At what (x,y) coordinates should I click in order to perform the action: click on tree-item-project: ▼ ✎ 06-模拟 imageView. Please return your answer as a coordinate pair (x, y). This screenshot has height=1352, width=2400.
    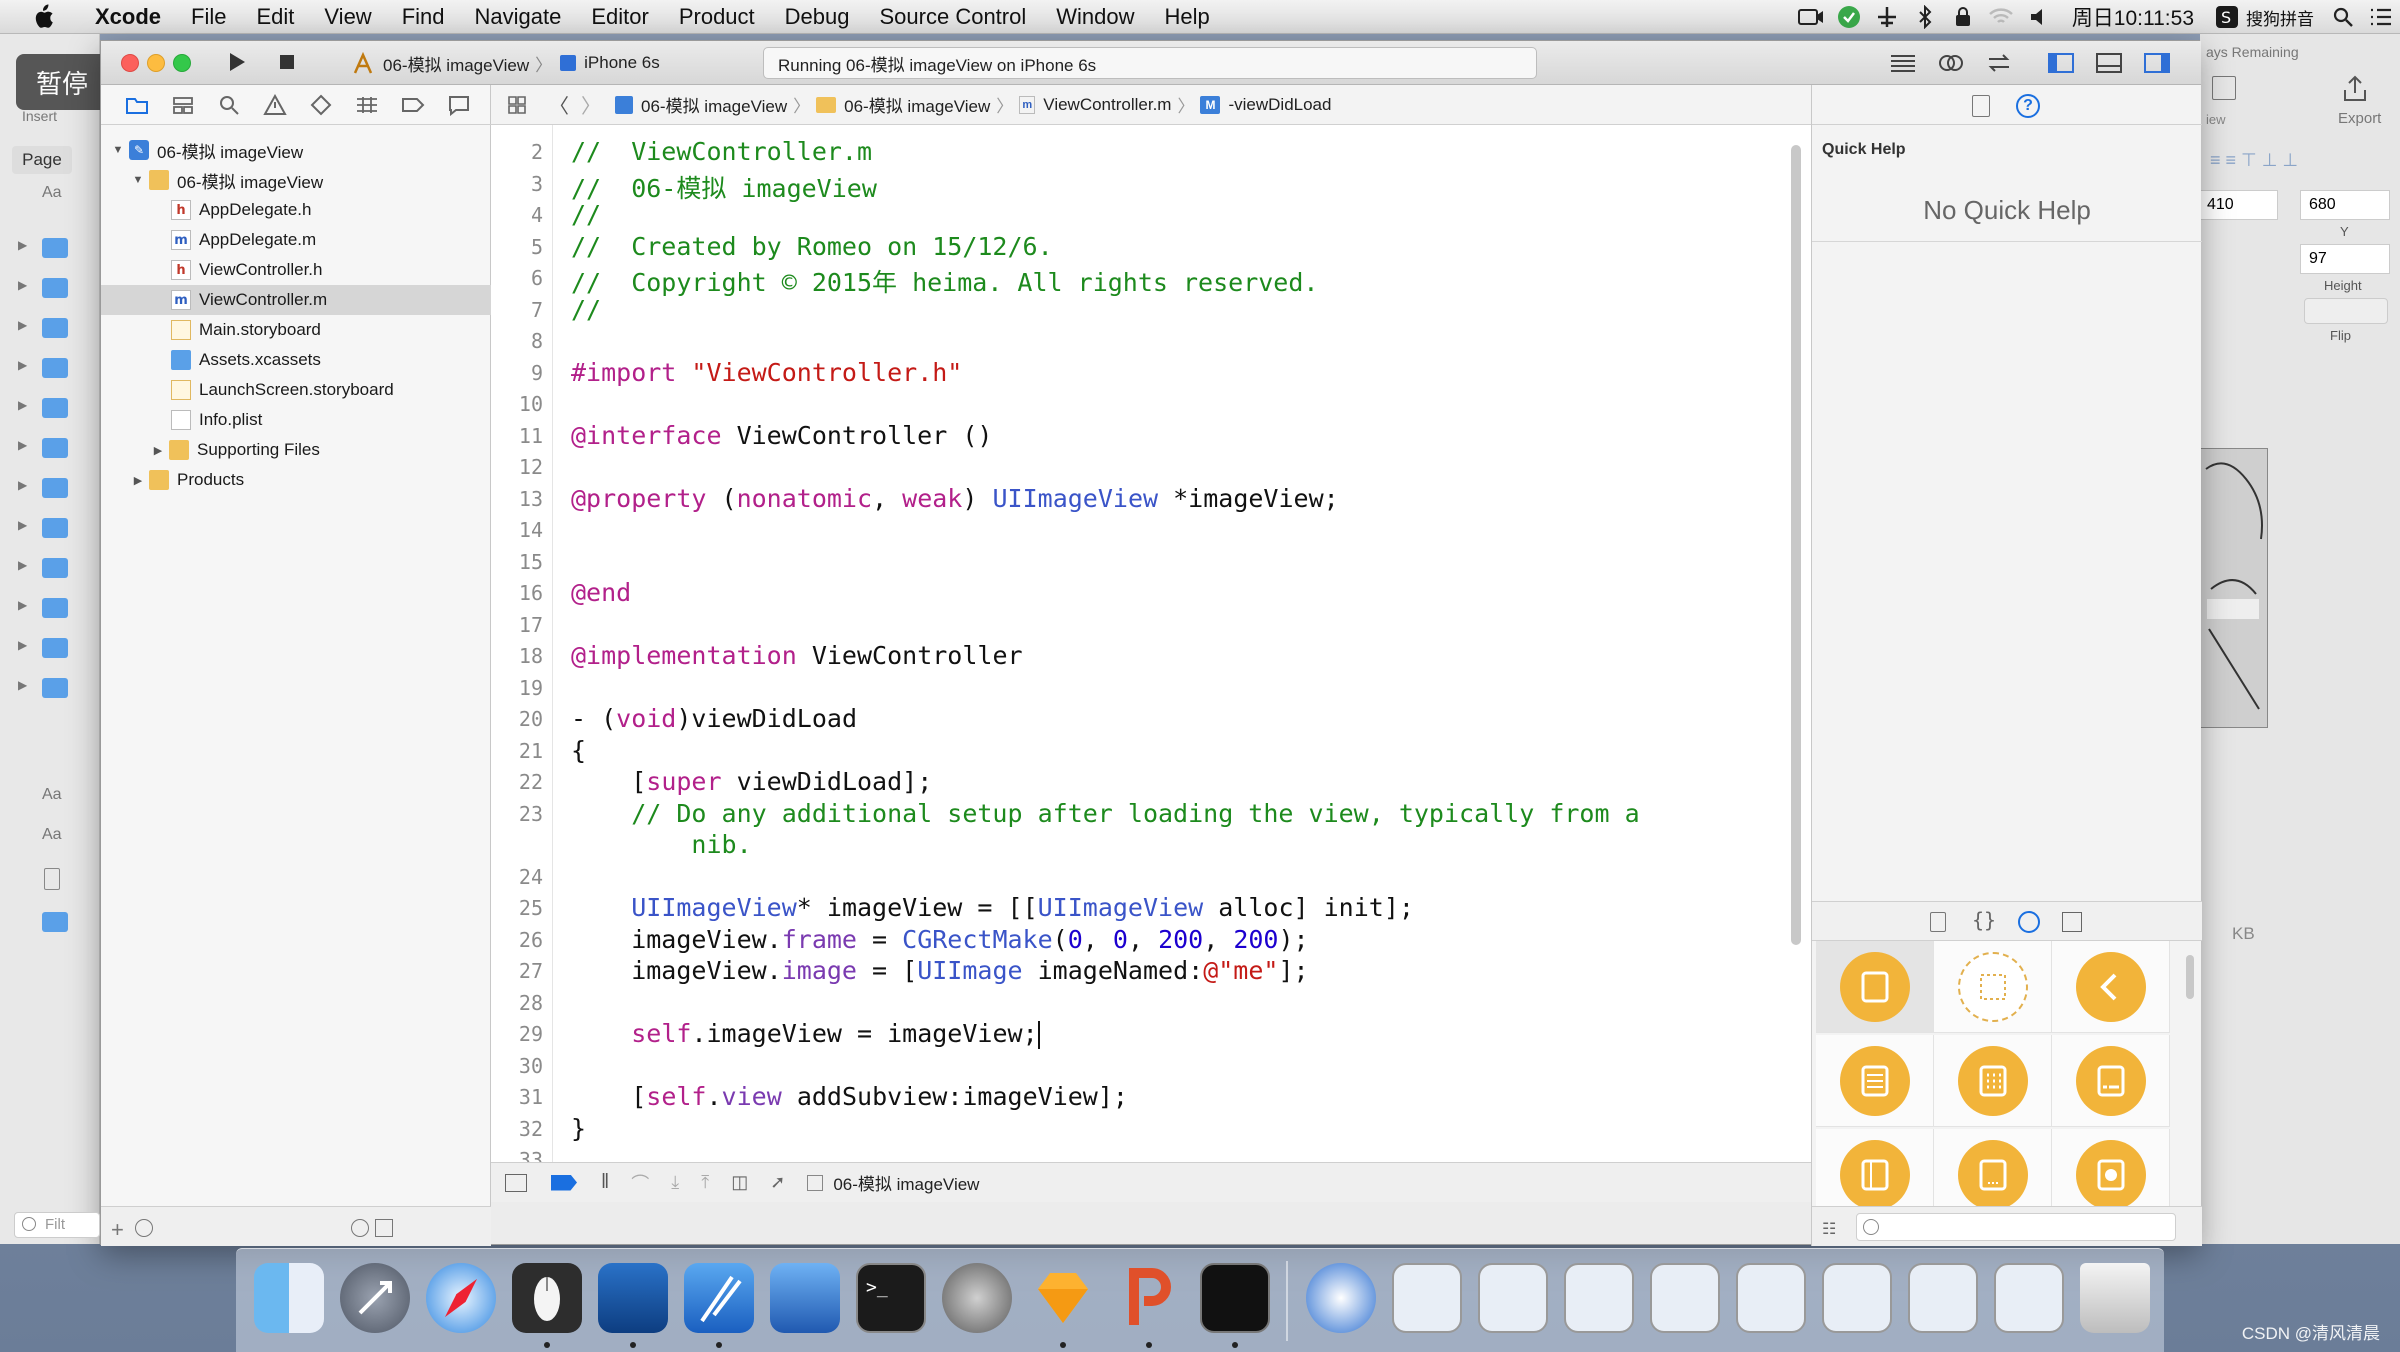
    Looking at the image, I should click on (296, 150).